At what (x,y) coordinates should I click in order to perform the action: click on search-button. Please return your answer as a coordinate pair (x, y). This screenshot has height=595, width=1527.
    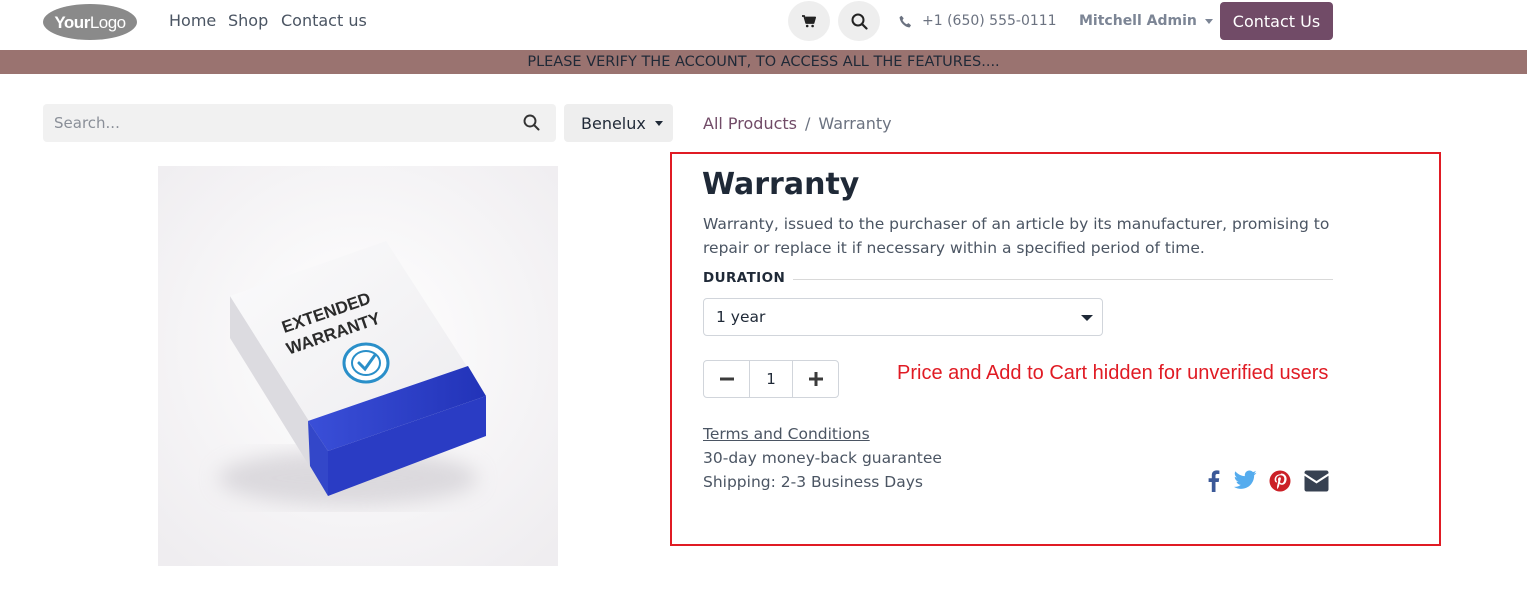
    Looking at the image, I should click on (859, 21).